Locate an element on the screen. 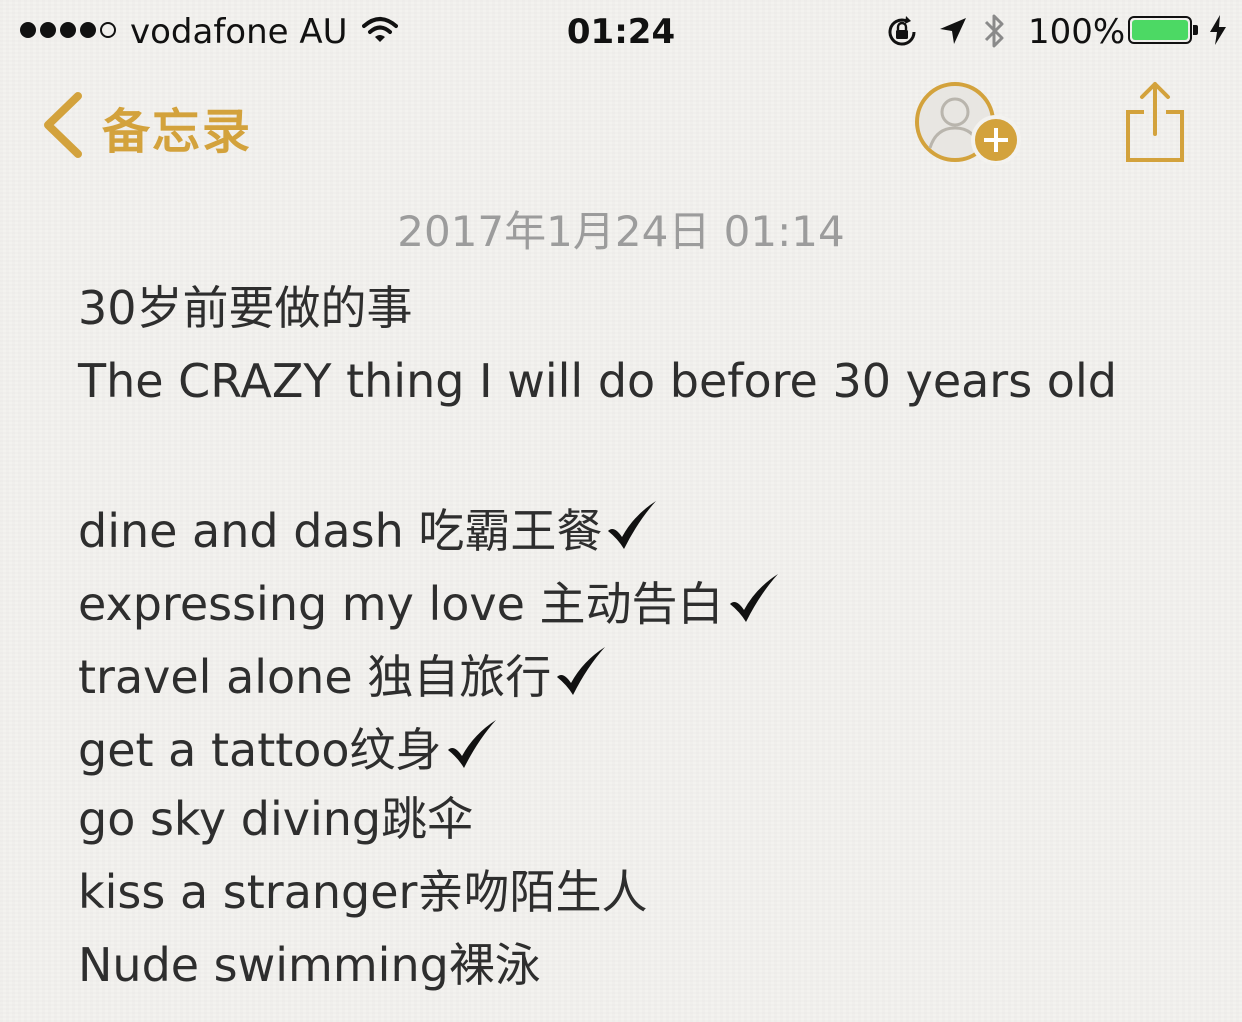  status-bar: vodafone AU 01:24 100% is located at coordinates (621, 32).